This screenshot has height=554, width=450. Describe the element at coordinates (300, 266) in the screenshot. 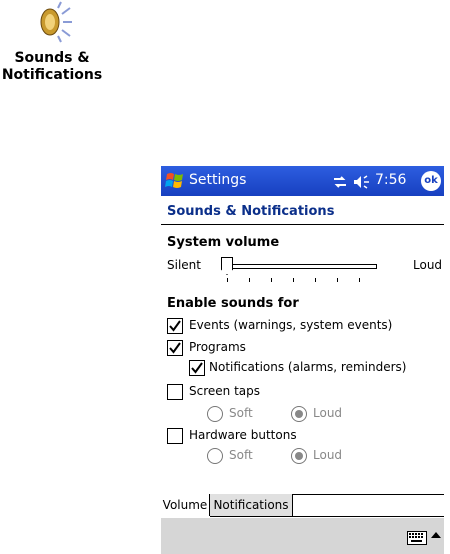

I see `volume-slider-track` at that location.